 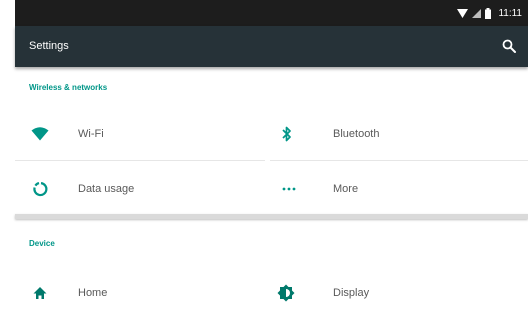 I want to click on battery-icon, so click(x=488, y=13).